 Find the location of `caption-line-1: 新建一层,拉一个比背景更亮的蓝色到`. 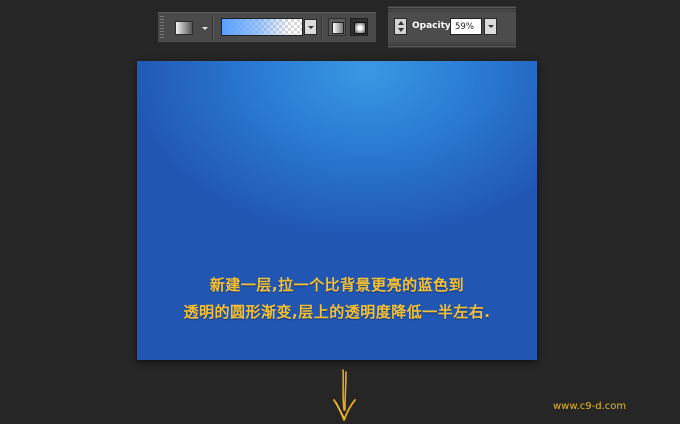

caption-line-1: 新建一层,拉一个比背景更亮的蓝色到 is located at coordinates (337, 285).